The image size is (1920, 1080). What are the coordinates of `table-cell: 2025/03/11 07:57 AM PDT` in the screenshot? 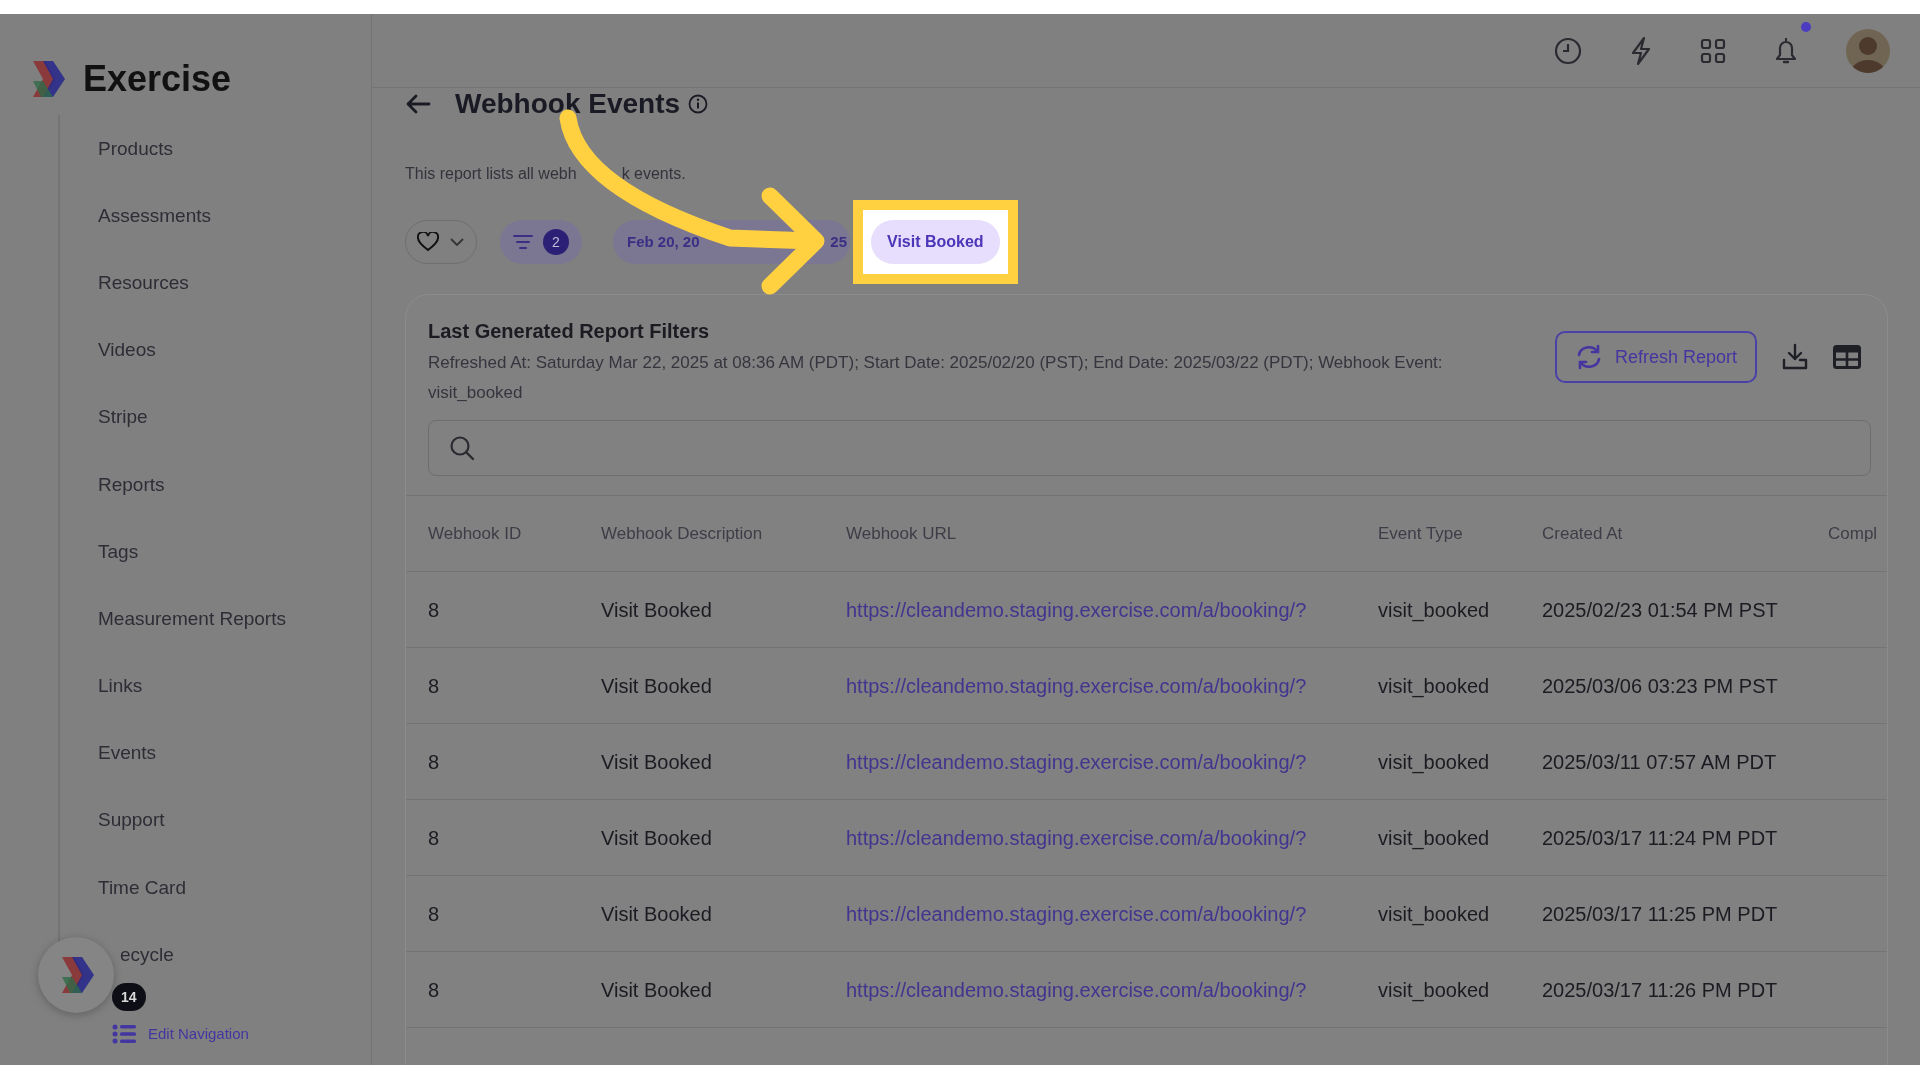 It's located at (1659, 761).